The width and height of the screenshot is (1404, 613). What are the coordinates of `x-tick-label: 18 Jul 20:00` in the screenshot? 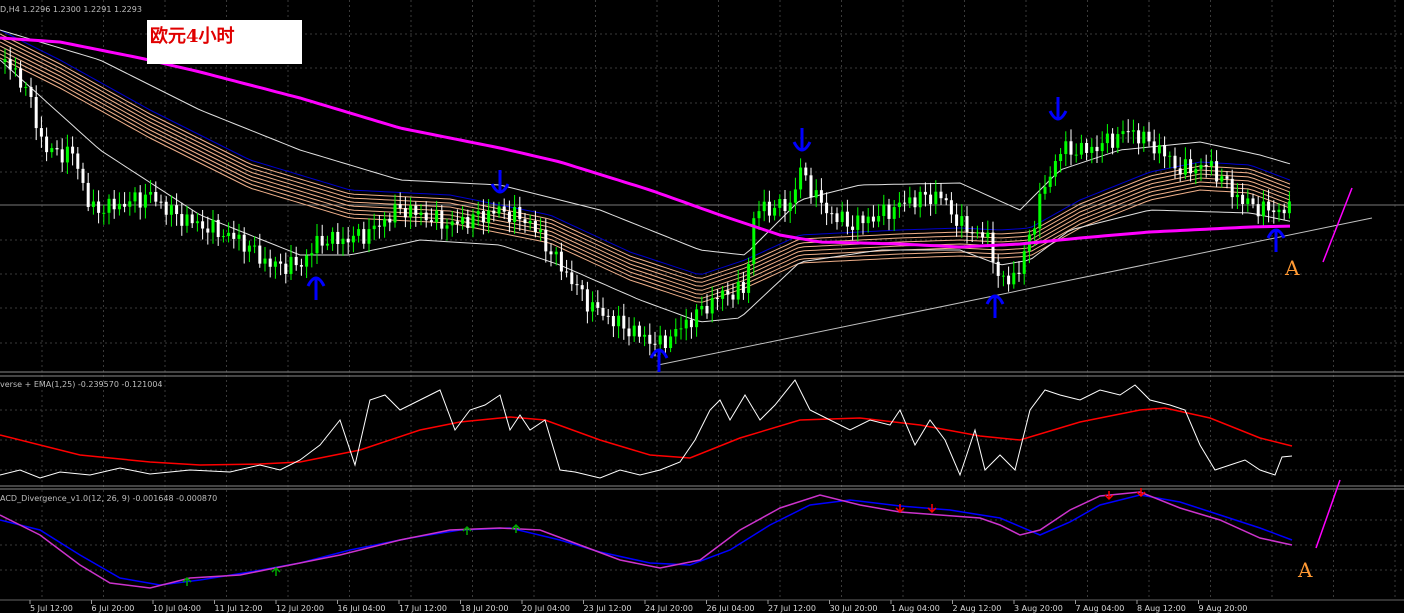 It's located at (485, 608).